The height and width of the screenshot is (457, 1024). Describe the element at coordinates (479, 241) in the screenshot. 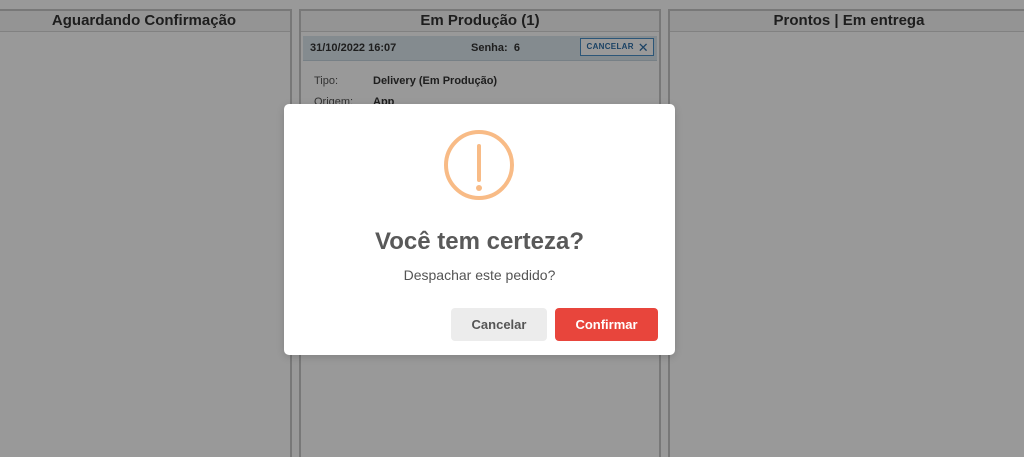

I see `dialog-title: Você tem certeza?` at that location.